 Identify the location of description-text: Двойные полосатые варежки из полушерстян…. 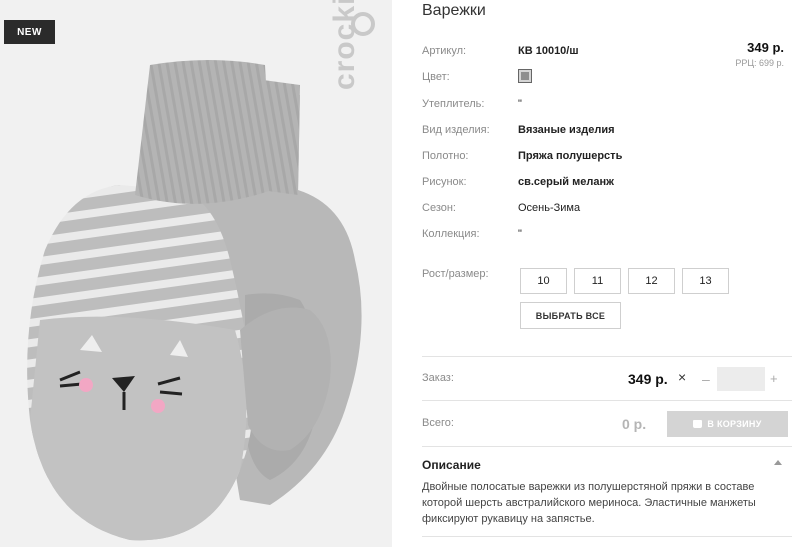
(589, 503).